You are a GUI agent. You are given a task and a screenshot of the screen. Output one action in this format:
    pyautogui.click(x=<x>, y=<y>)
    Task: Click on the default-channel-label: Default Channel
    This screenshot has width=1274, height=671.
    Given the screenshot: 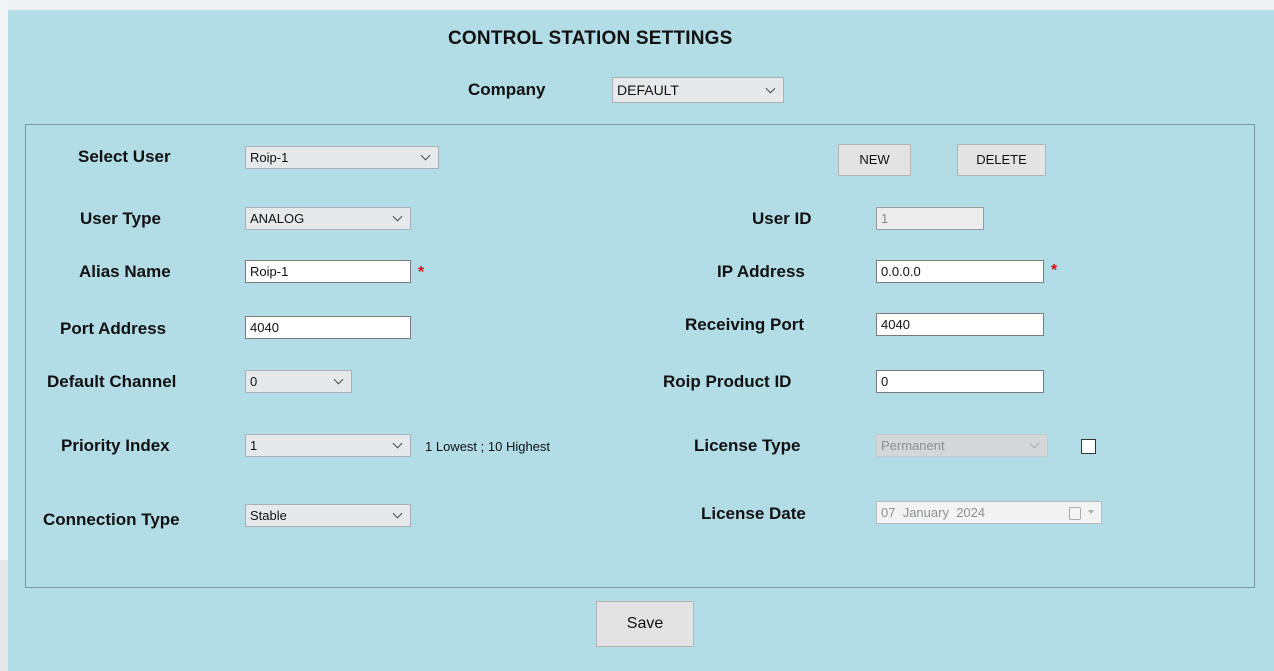 What is the action you would take?
    pyautogui.click(x=112, y=381)
    